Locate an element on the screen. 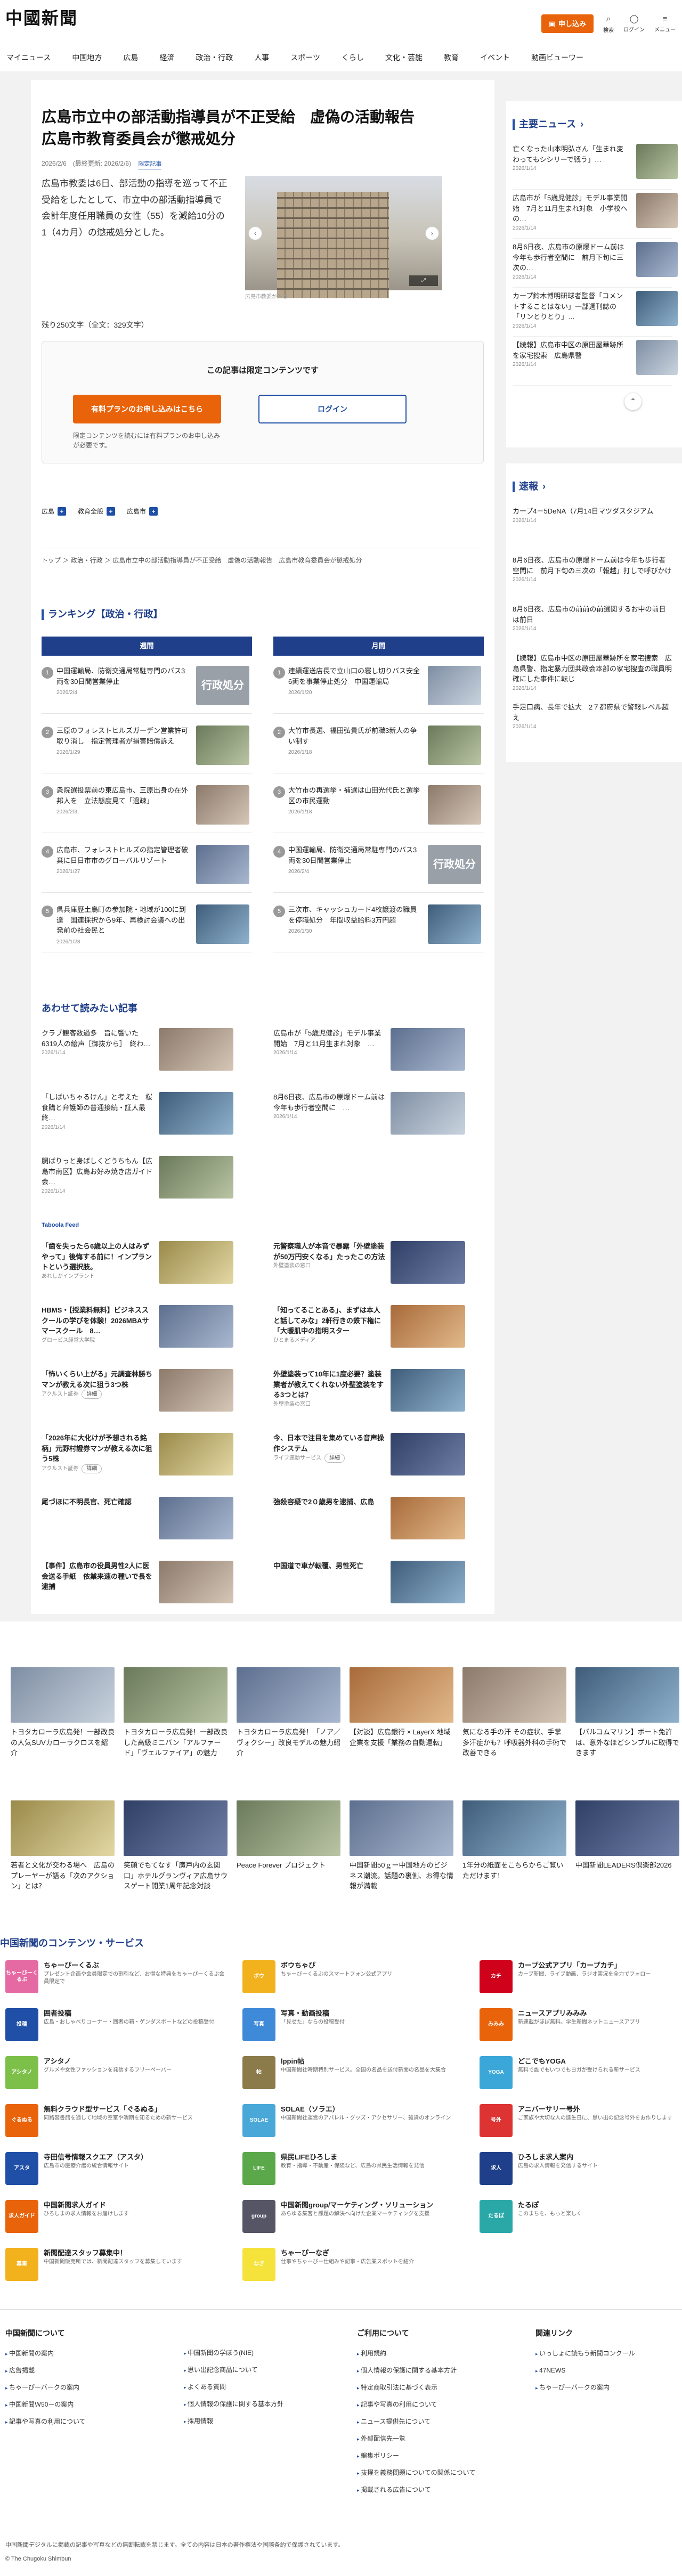  sokuho-title: 速報 › is located at coordinates (530, 486).